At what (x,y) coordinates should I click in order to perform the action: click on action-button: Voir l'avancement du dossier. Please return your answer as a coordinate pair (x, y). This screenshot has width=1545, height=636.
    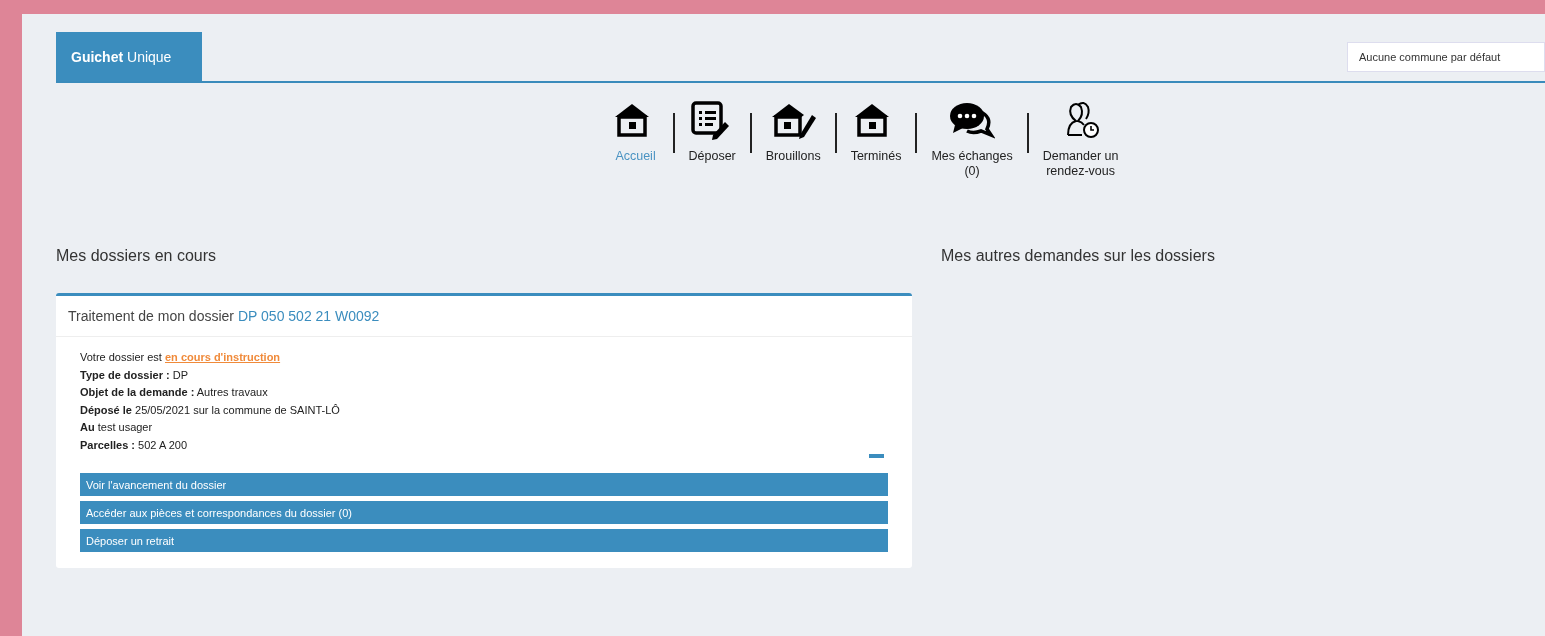
    Looking at the image, I should click on (484, 484).